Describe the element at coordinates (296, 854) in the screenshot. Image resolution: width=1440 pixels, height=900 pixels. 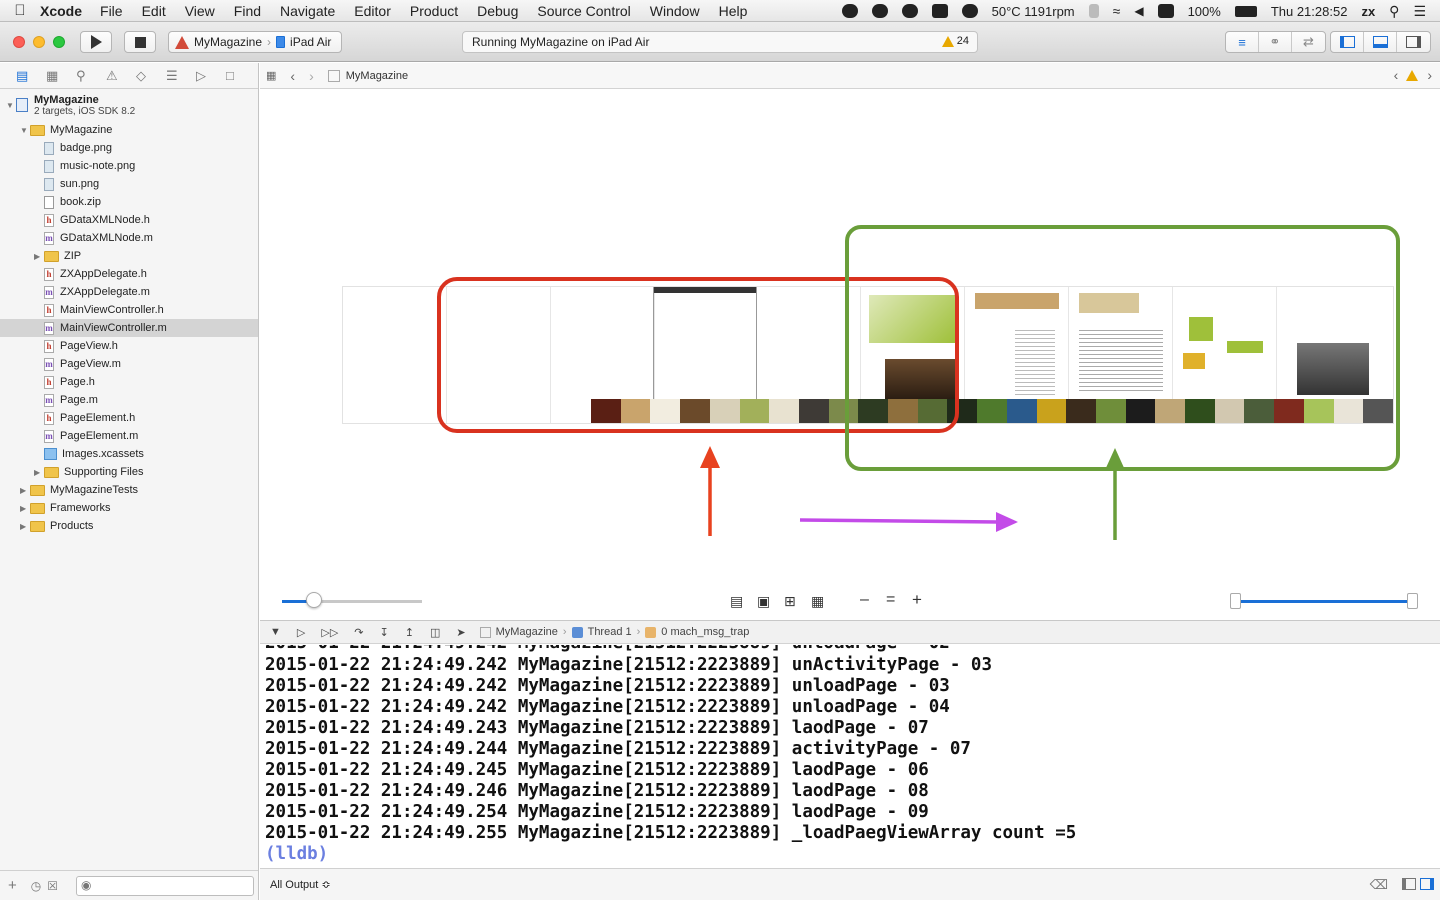
I see `lldb-prompt: (lldb)` at that location.